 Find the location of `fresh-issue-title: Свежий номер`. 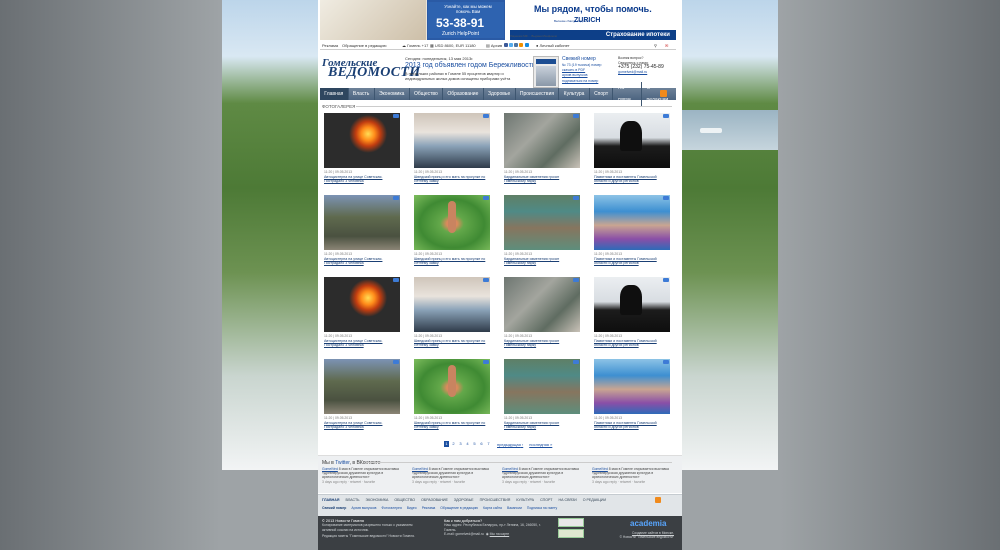

fresh-issue-title: Свежий номер is located at coordinates (579, 59).